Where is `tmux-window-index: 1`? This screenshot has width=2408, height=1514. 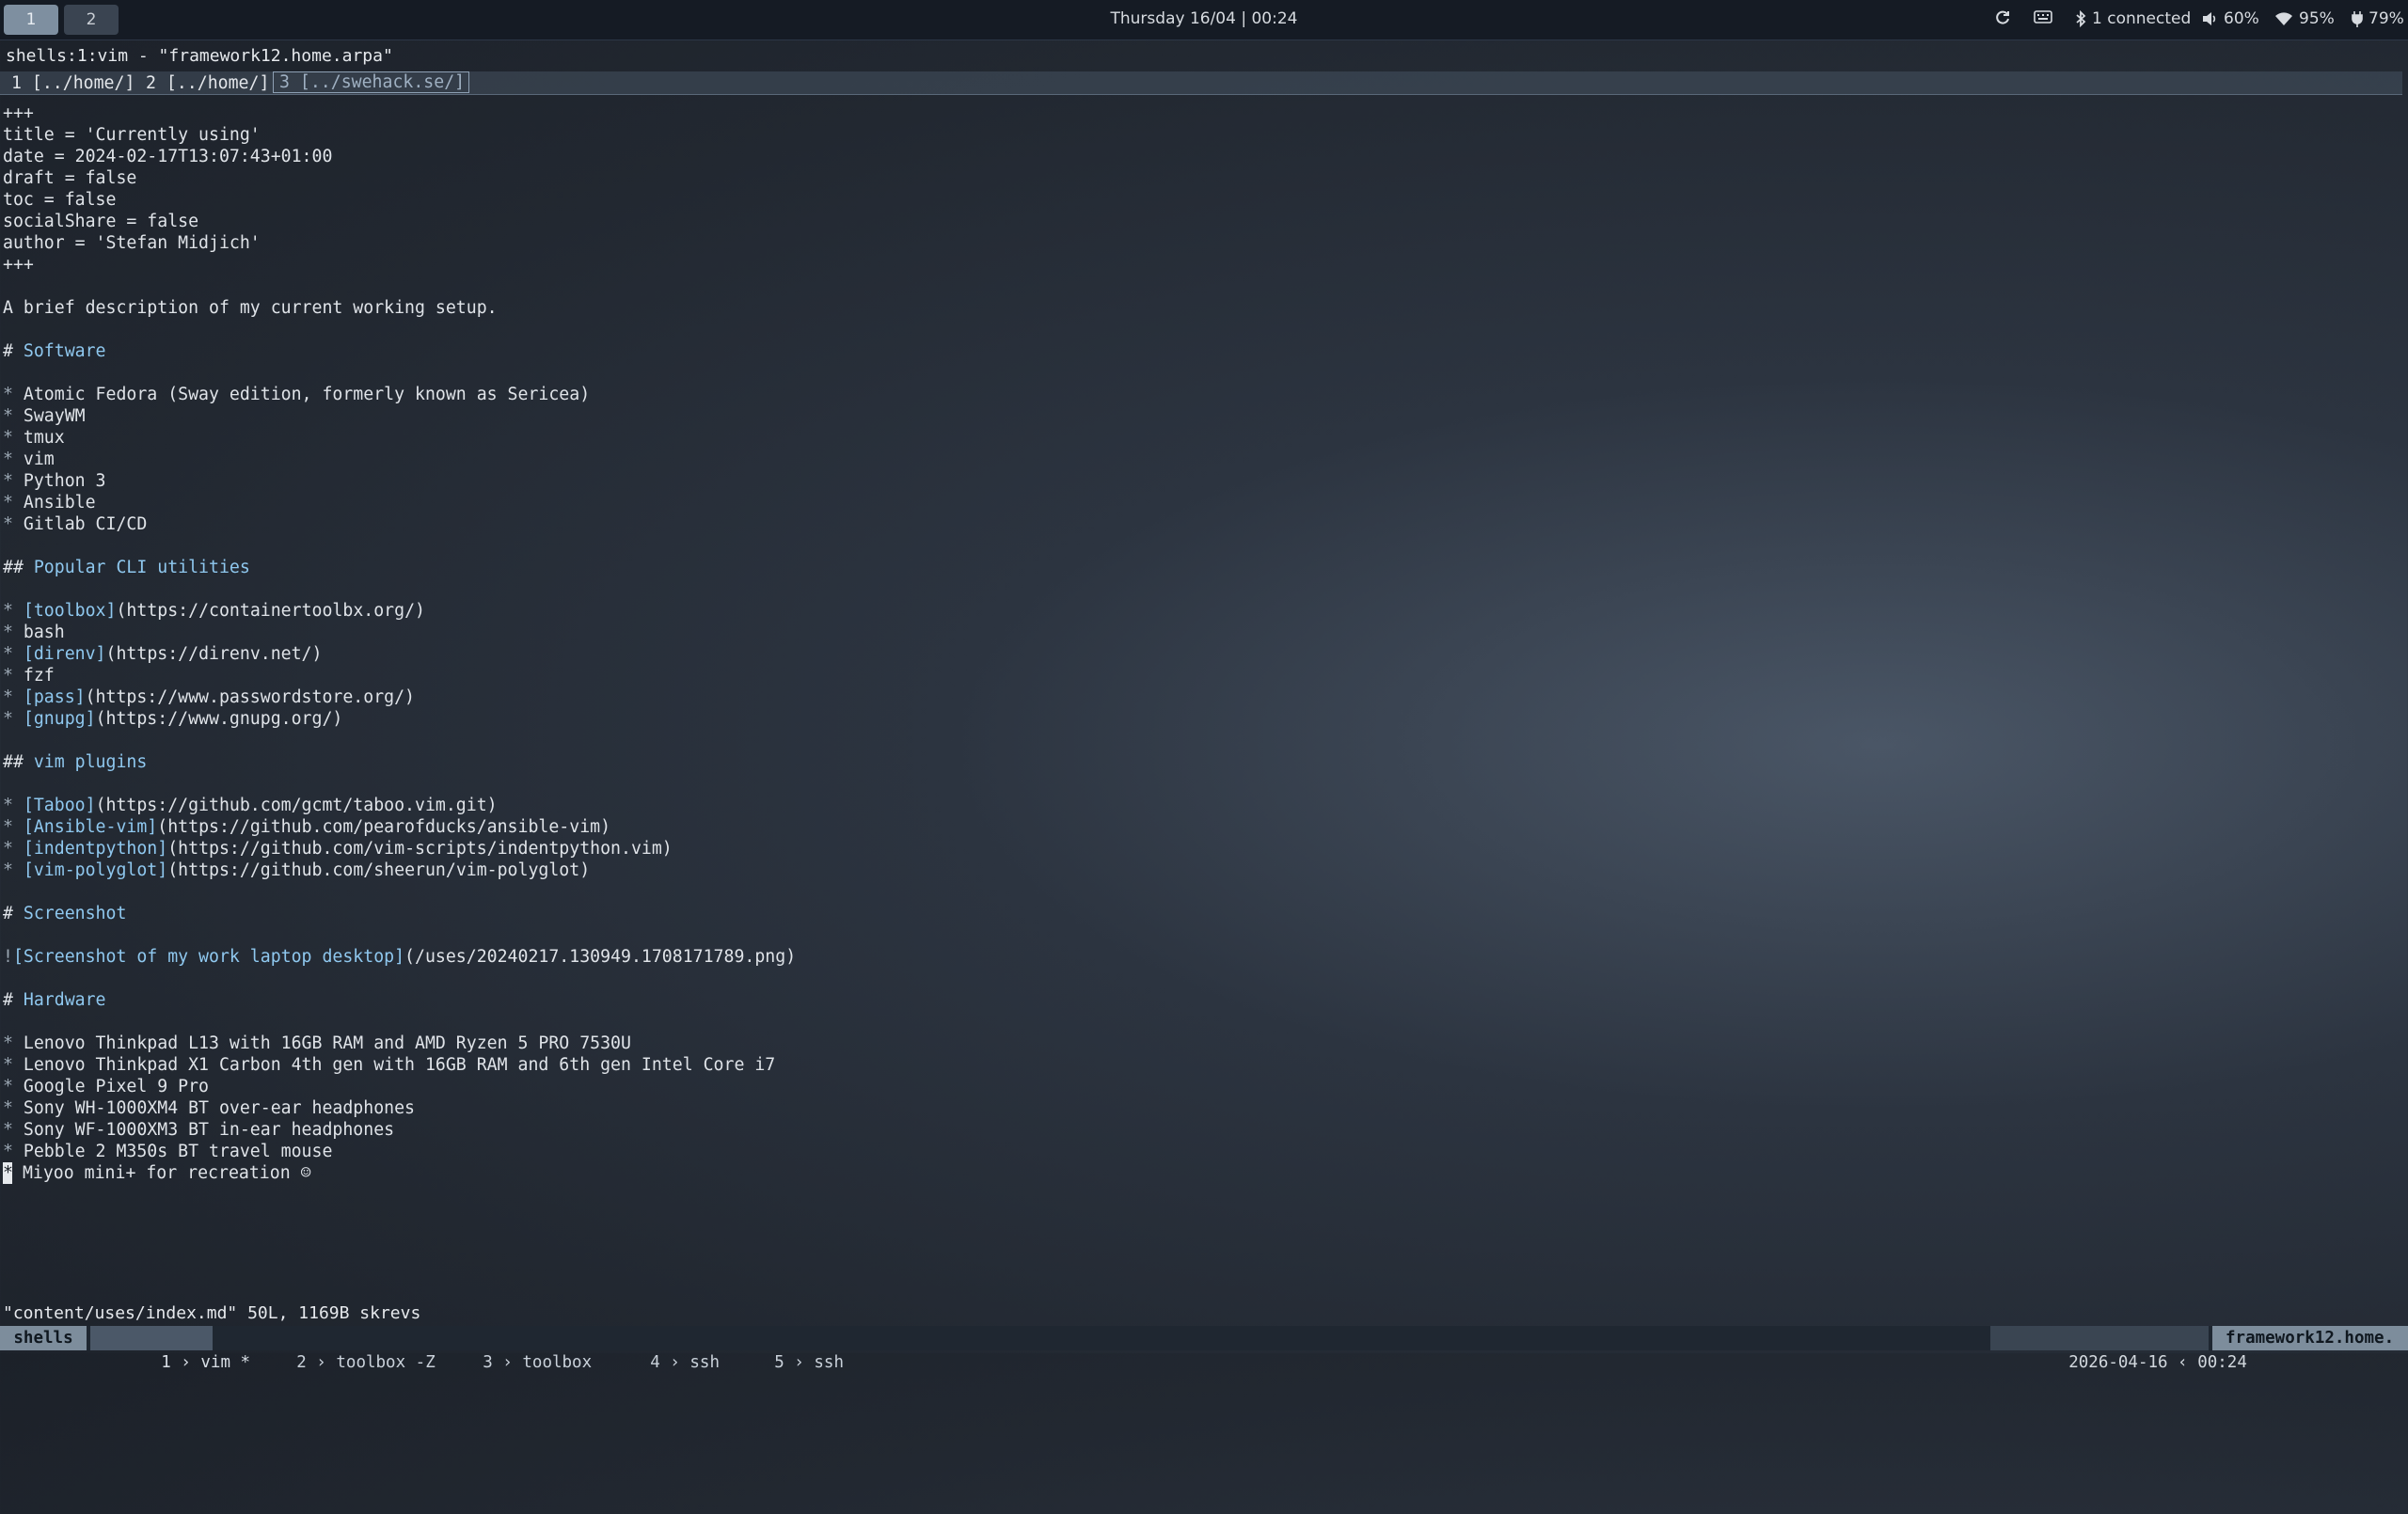 tmux-window-index: 1 is located at coordinates (166, 1362).